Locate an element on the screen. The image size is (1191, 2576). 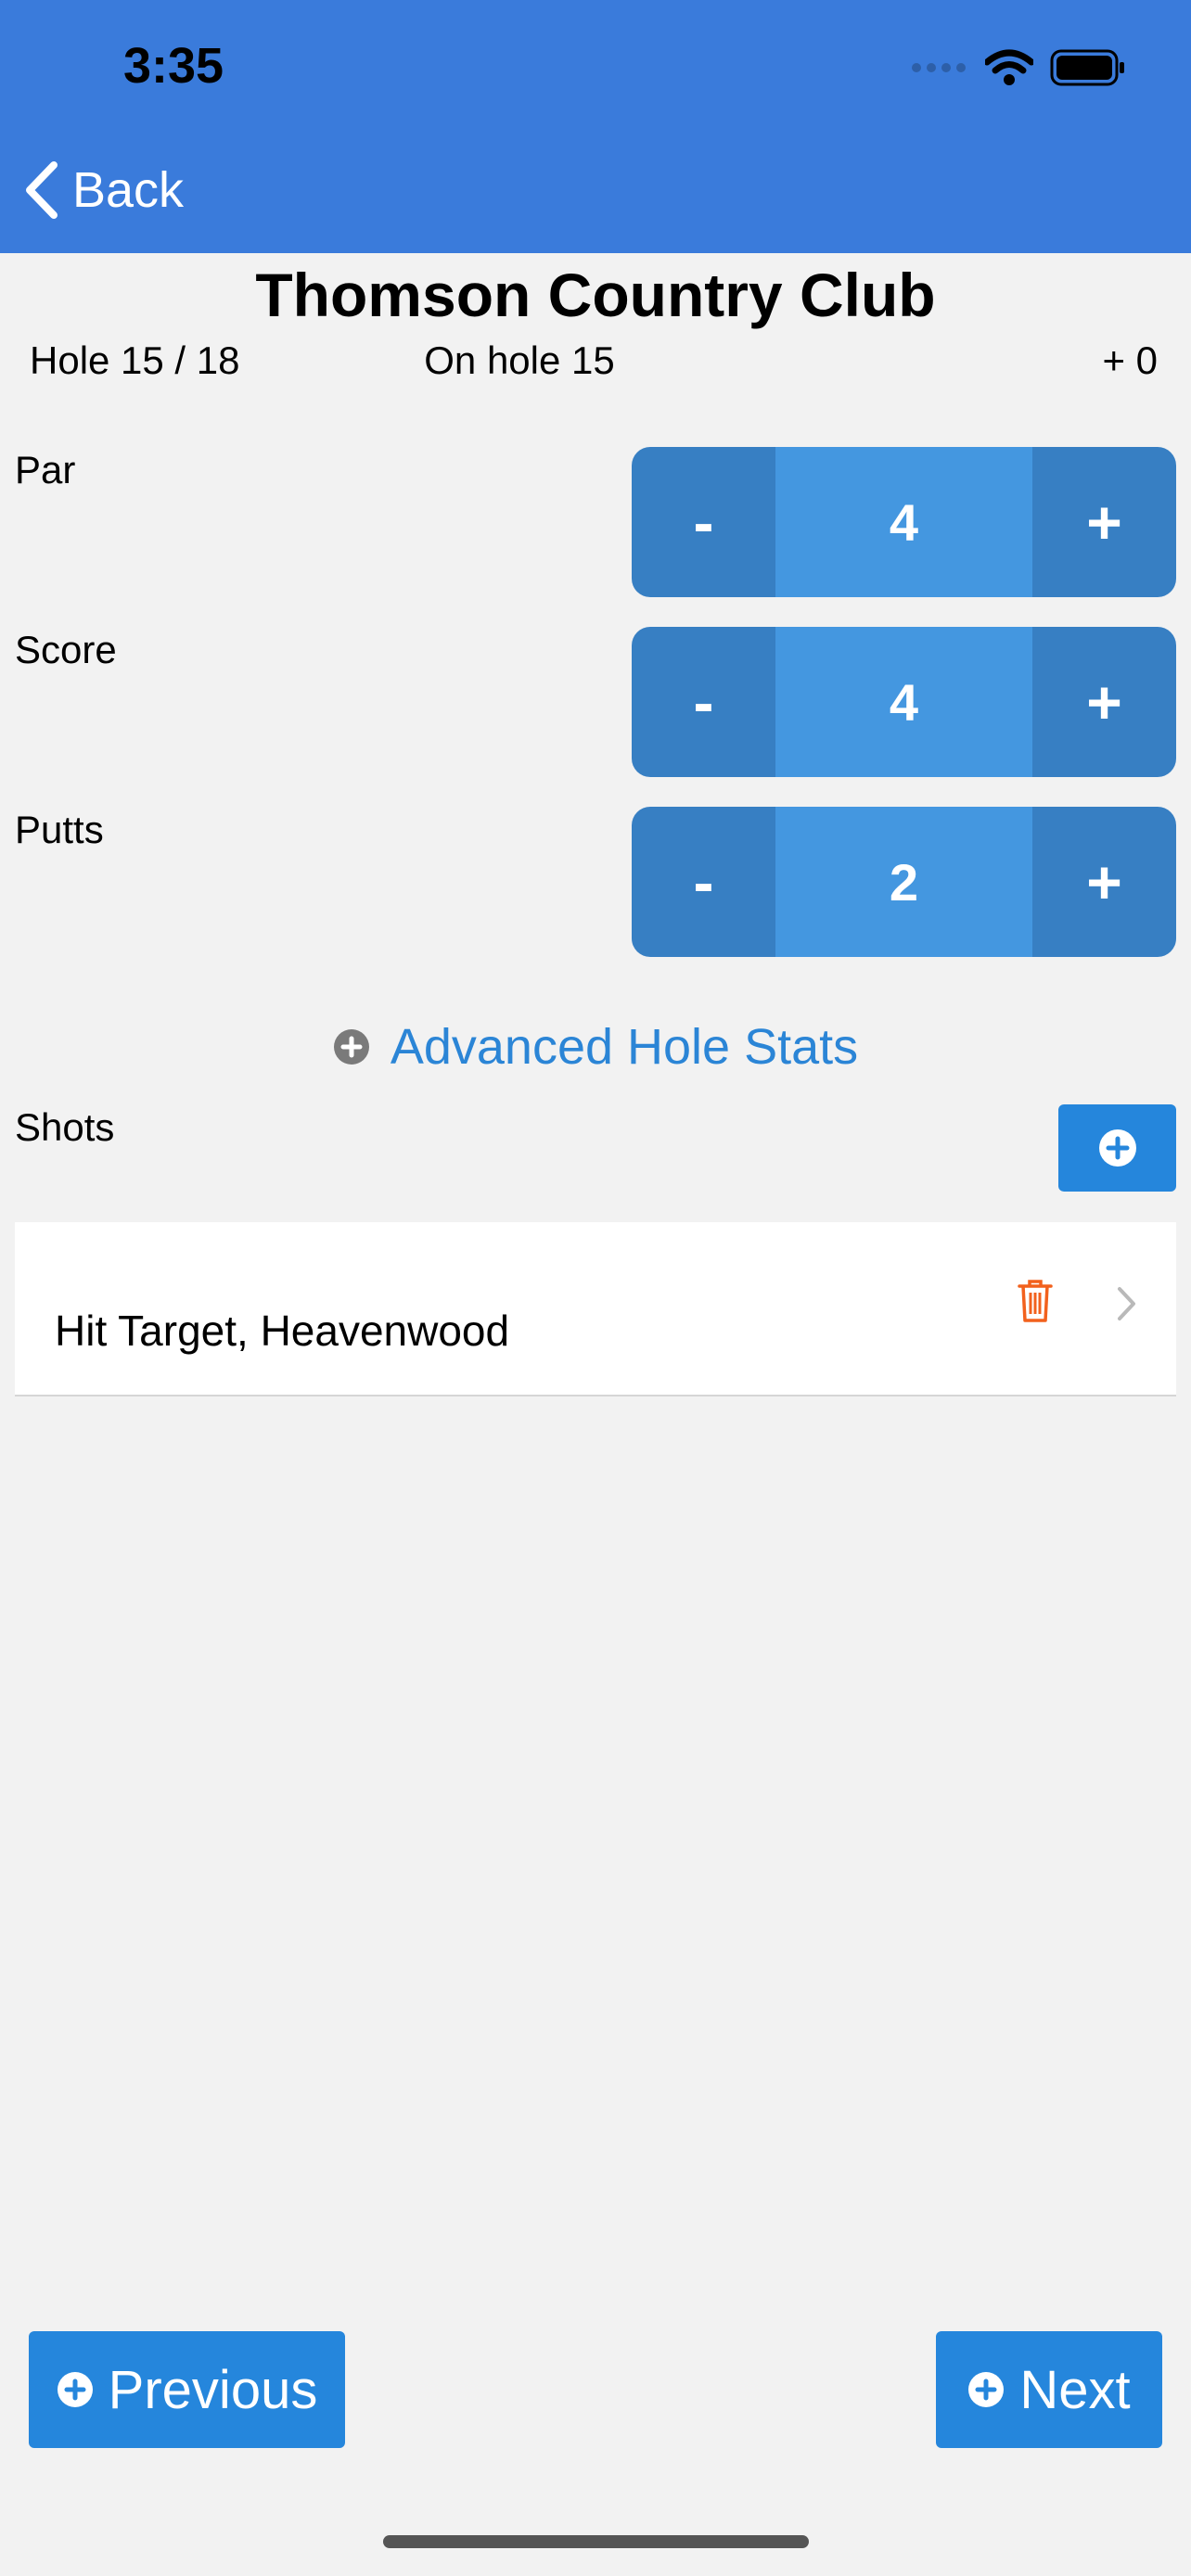
score-decrement-button: - is located at coordinates (703, 702).